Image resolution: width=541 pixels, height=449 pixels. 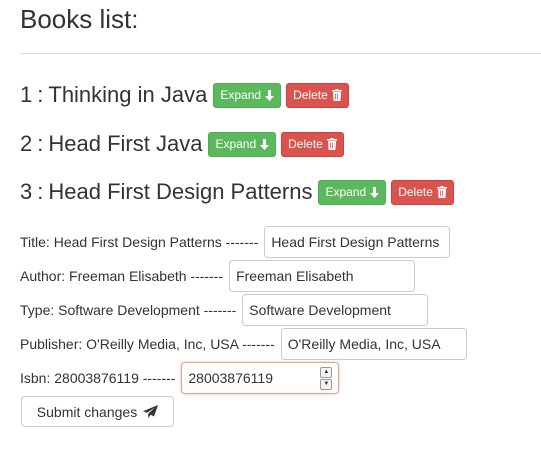 I want to click on isbn-value: 28003876119, so click(x=230, y=378).